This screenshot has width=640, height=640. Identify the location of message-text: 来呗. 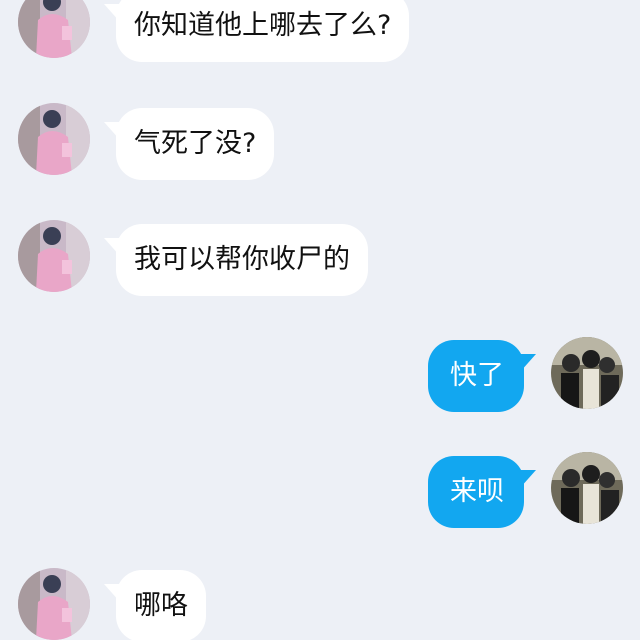
(477, 491).